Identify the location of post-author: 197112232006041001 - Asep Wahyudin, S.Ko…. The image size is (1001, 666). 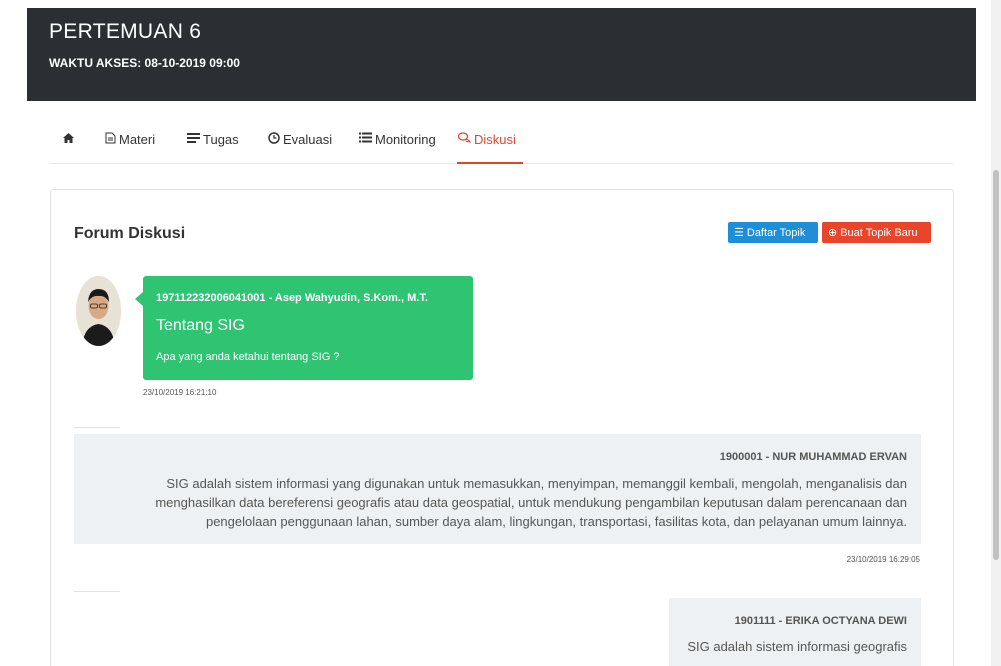
(292, 298).